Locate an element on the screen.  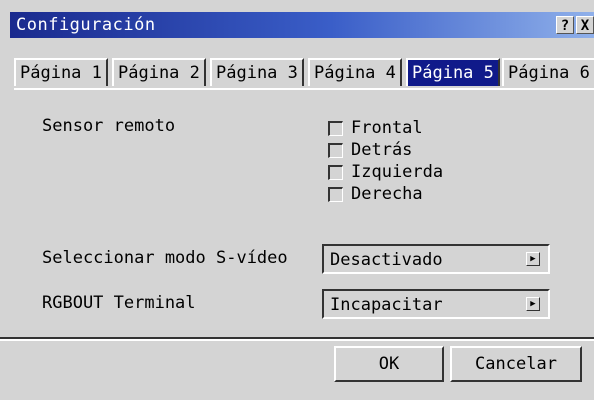
tab-panel-edge is located at coordinates (304, 89).